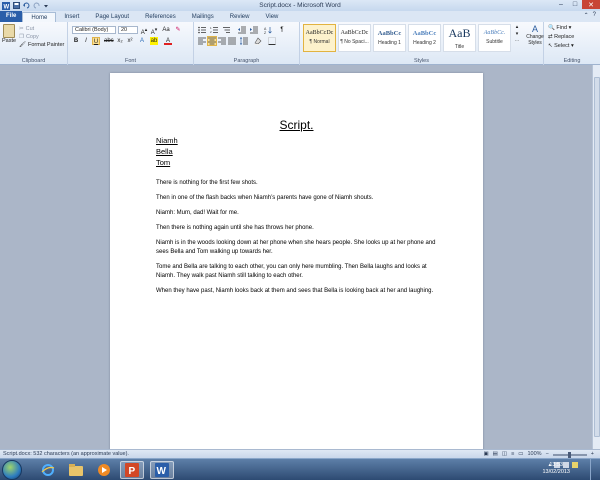  I want to click on minimize-button: –, so click(561, 4).